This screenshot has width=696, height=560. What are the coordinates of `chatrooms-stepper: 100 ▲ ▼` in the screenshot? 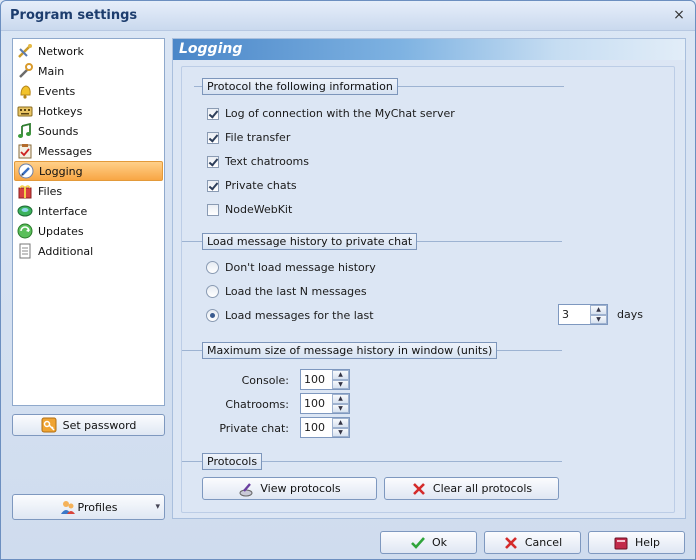 It's located at (325, 403).